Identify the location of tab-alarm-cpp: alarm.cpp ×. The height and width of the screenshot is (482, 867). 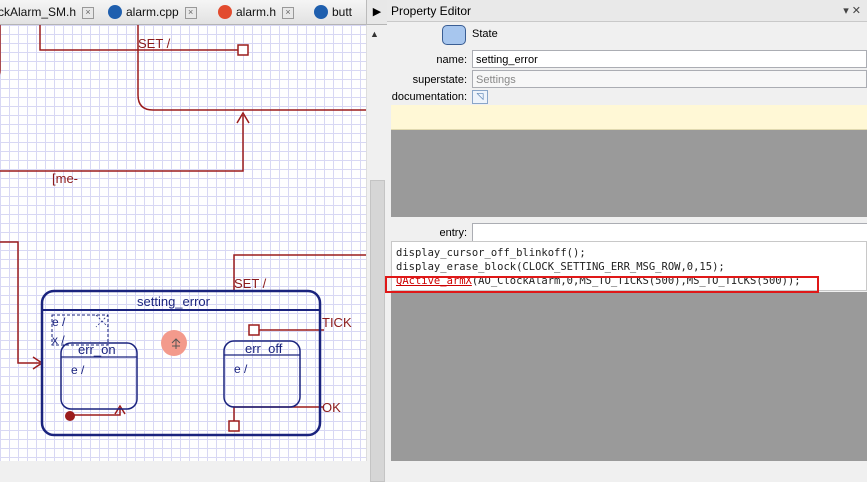
(152, 12).